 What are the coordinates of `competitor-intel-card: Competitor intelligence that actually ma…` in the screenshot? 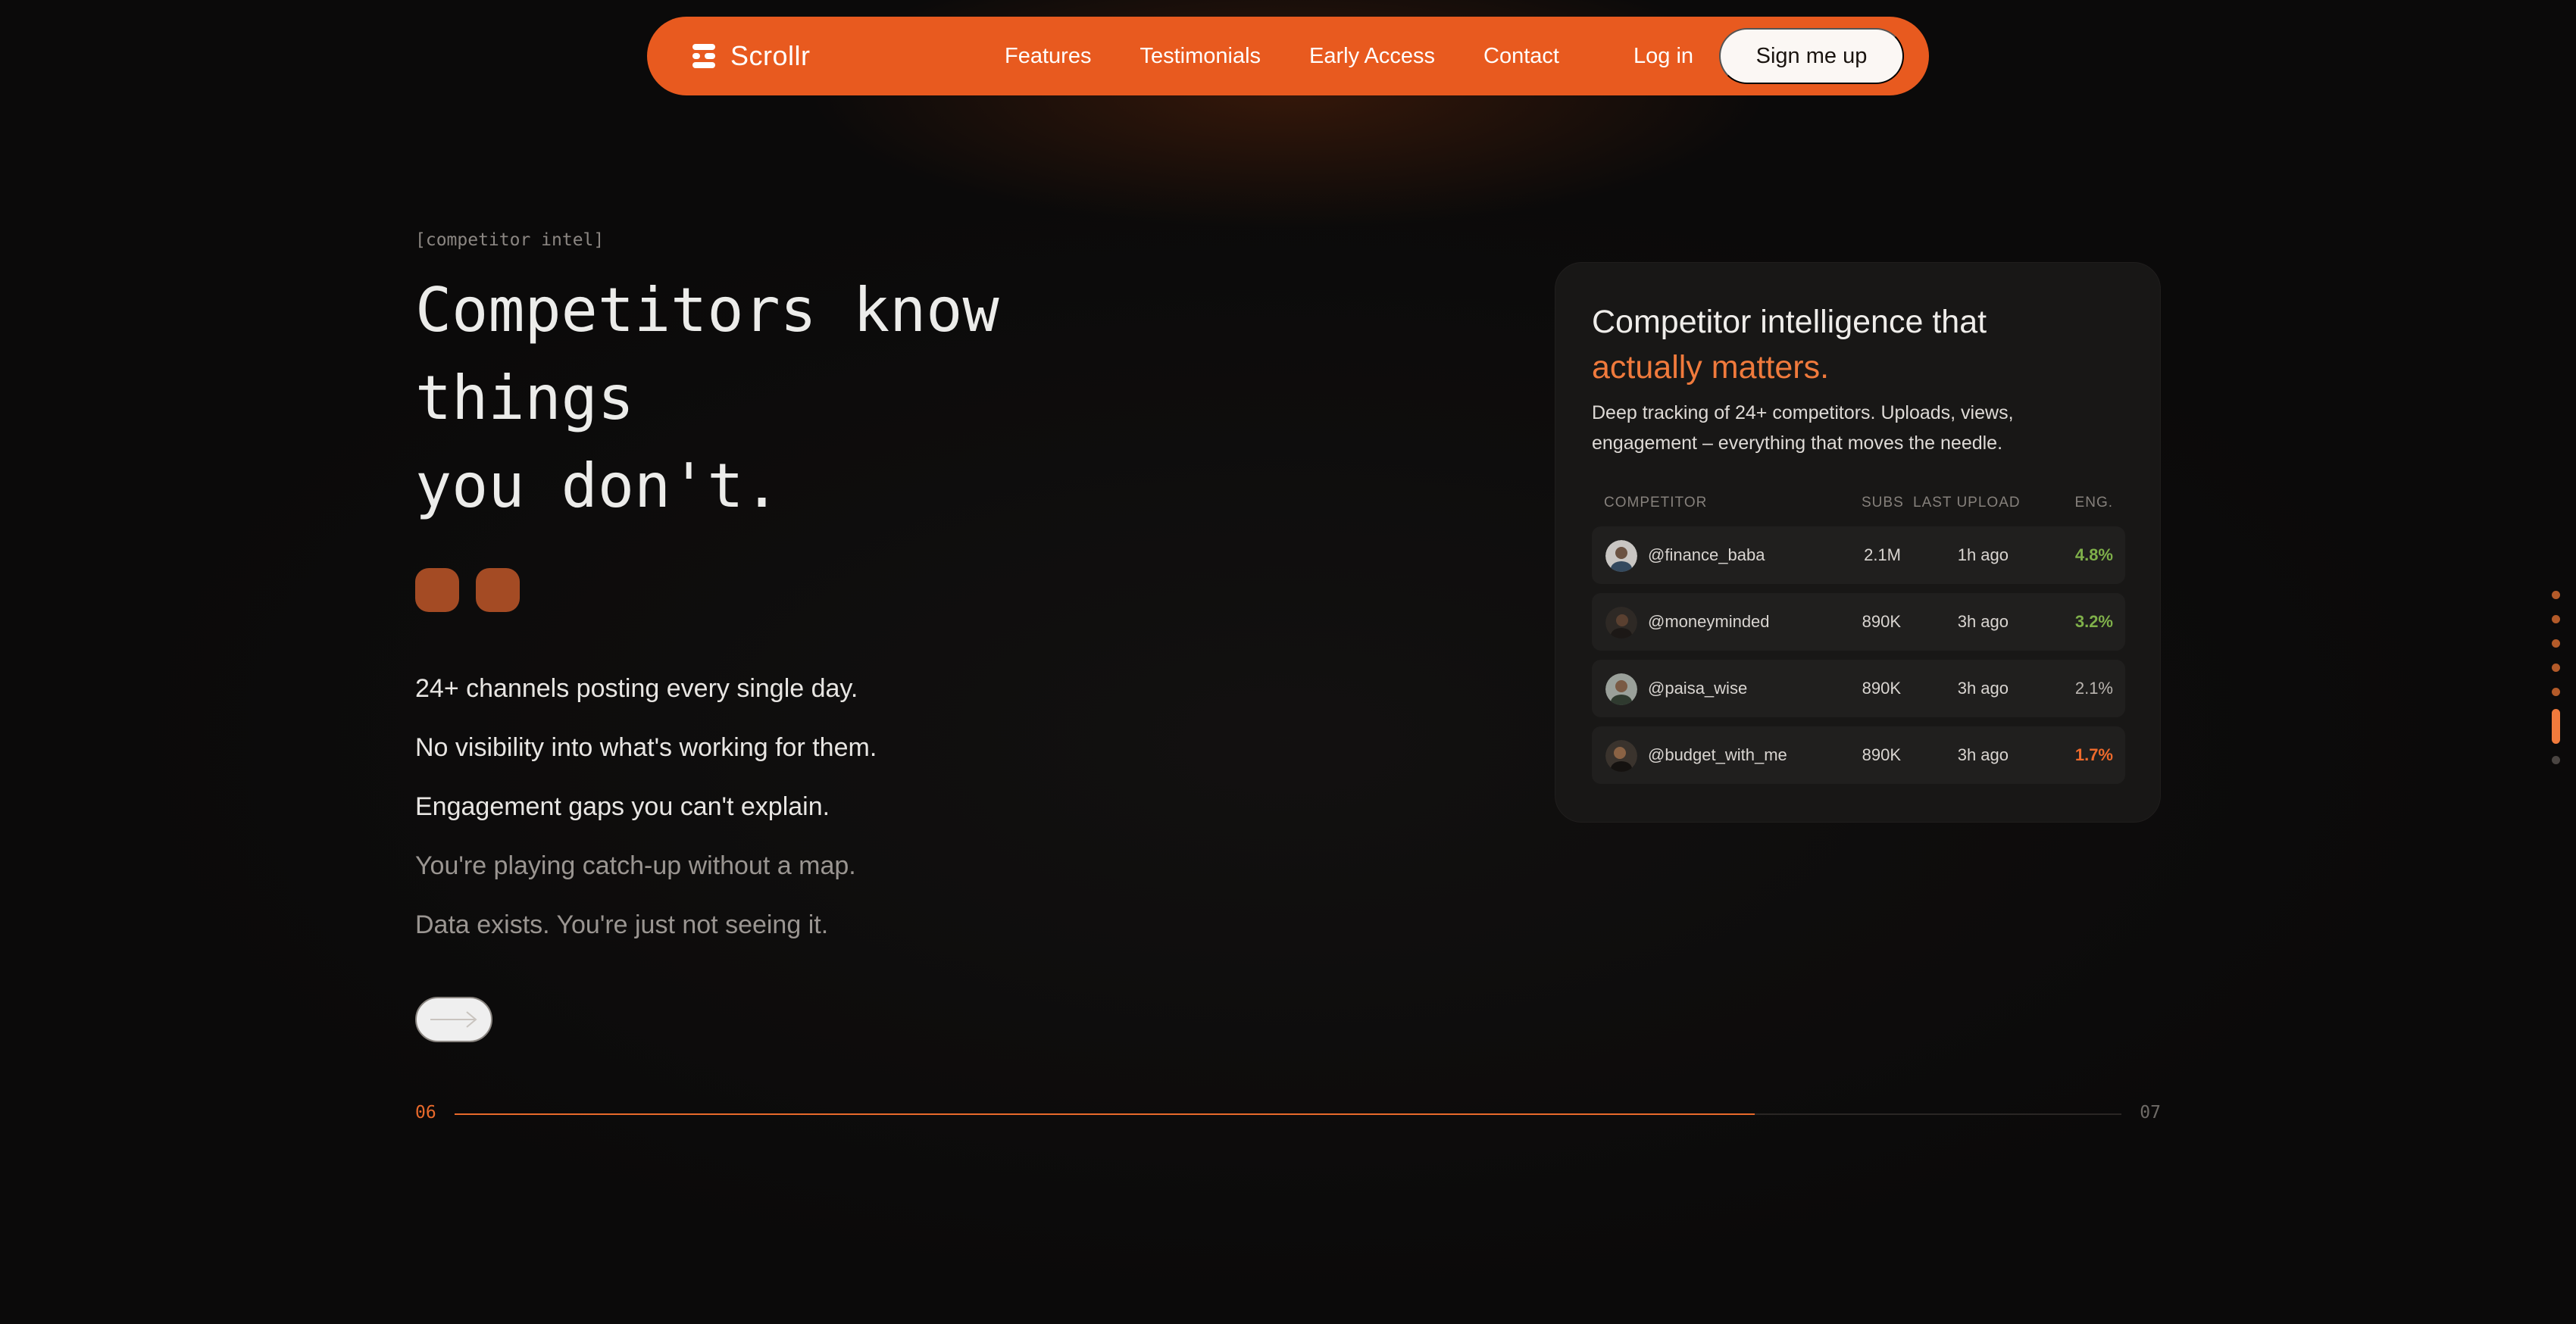 It's located at (1858, 542).